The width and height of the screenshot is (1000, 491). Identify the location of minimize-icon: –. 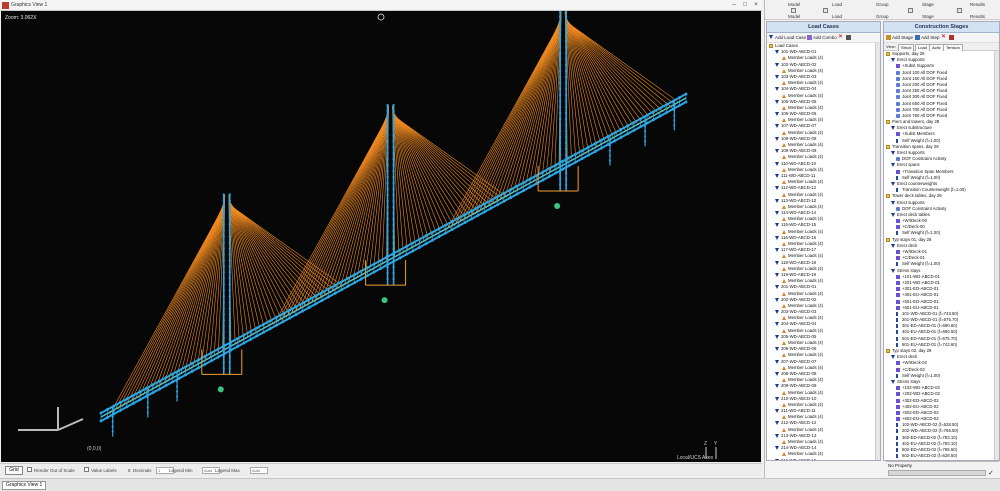
(734, 5).